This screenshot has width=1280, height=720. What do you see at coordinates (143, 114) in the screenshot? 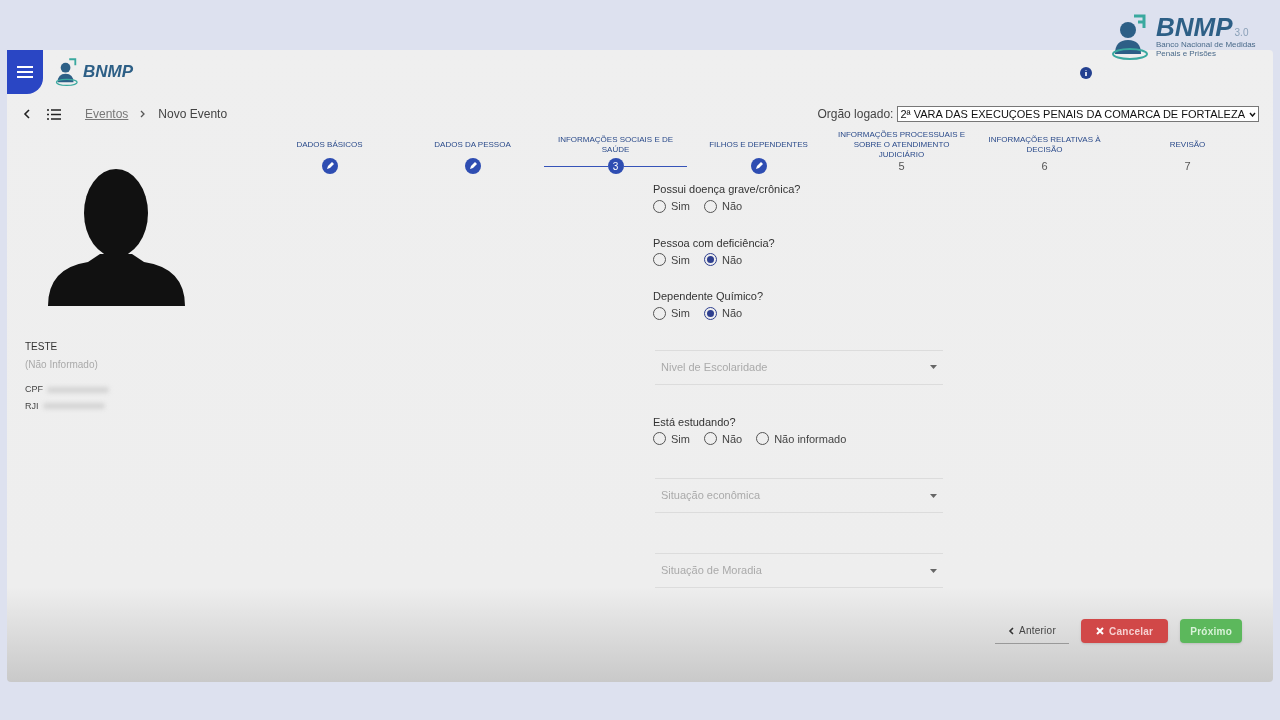
I see `chevron-icon` at bounding box center [143, 114].